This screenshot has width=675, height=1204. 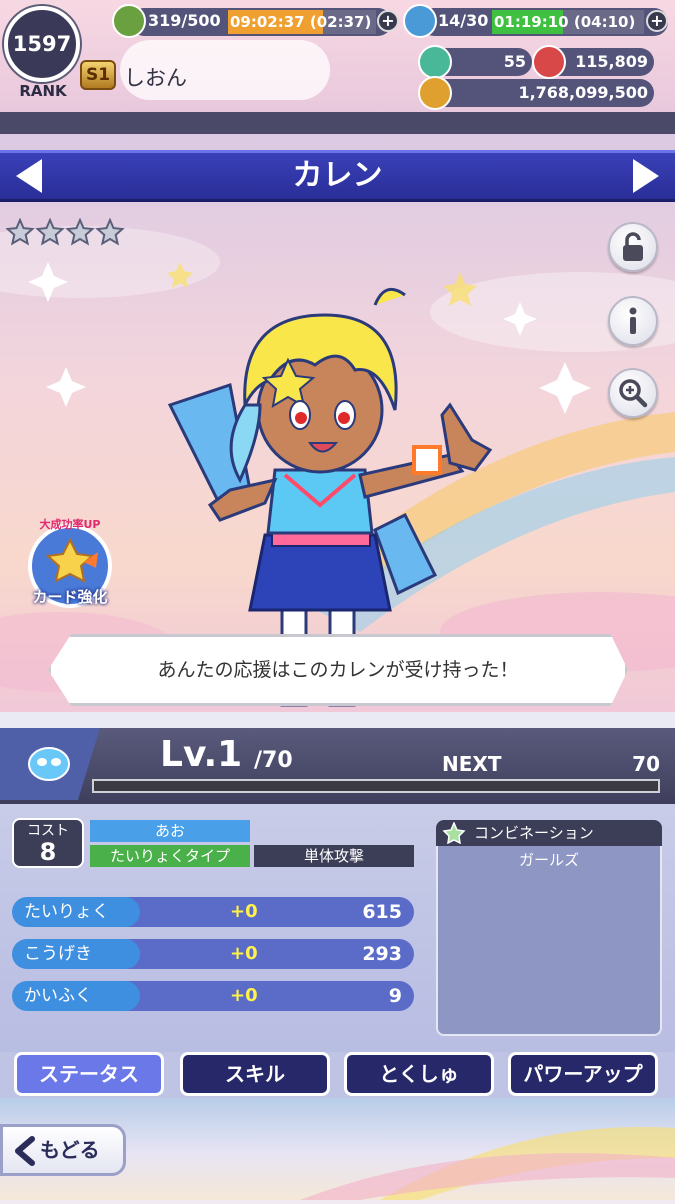 What do you see at coordinates (70, 597) in the screenshot?
I see `promo-badge-bottom-text: カード強化` at bounding box center [70, 597].